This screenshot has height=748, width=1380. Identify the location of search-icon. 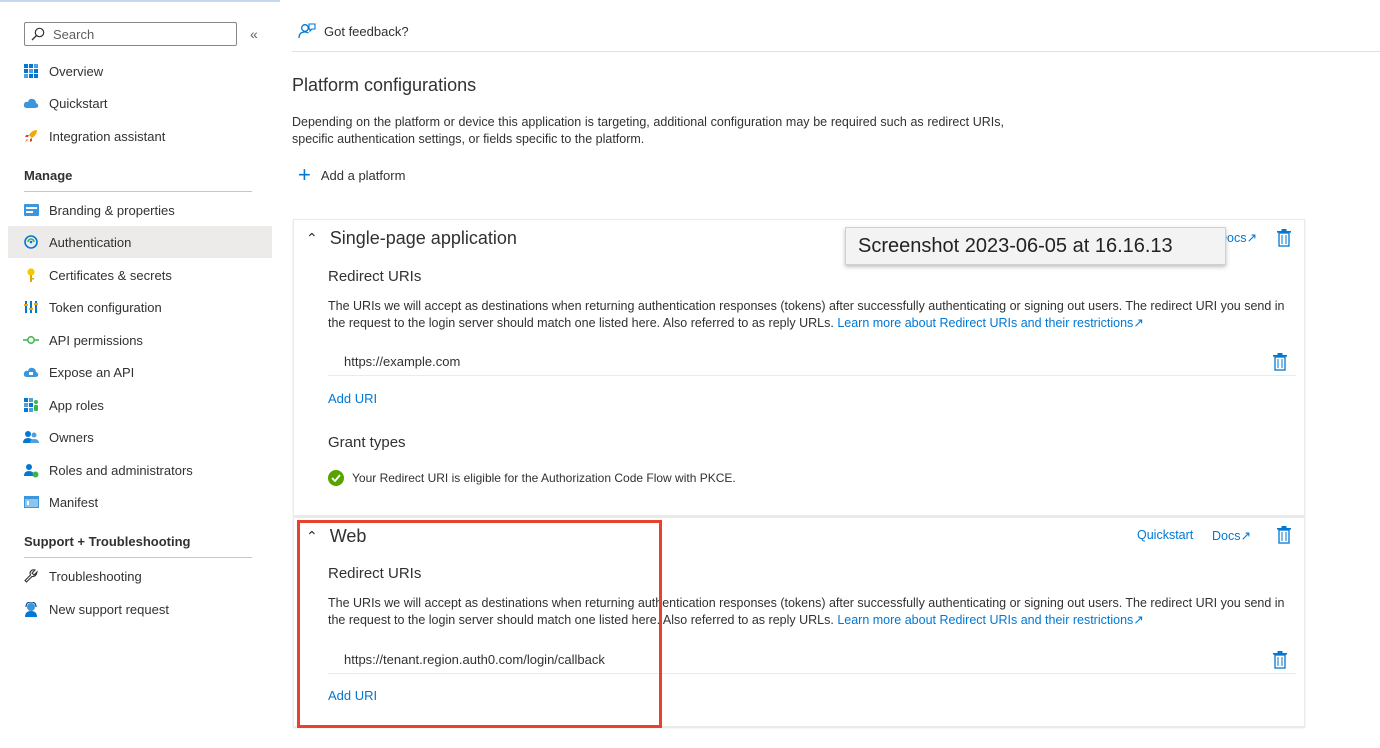
(38, 34).